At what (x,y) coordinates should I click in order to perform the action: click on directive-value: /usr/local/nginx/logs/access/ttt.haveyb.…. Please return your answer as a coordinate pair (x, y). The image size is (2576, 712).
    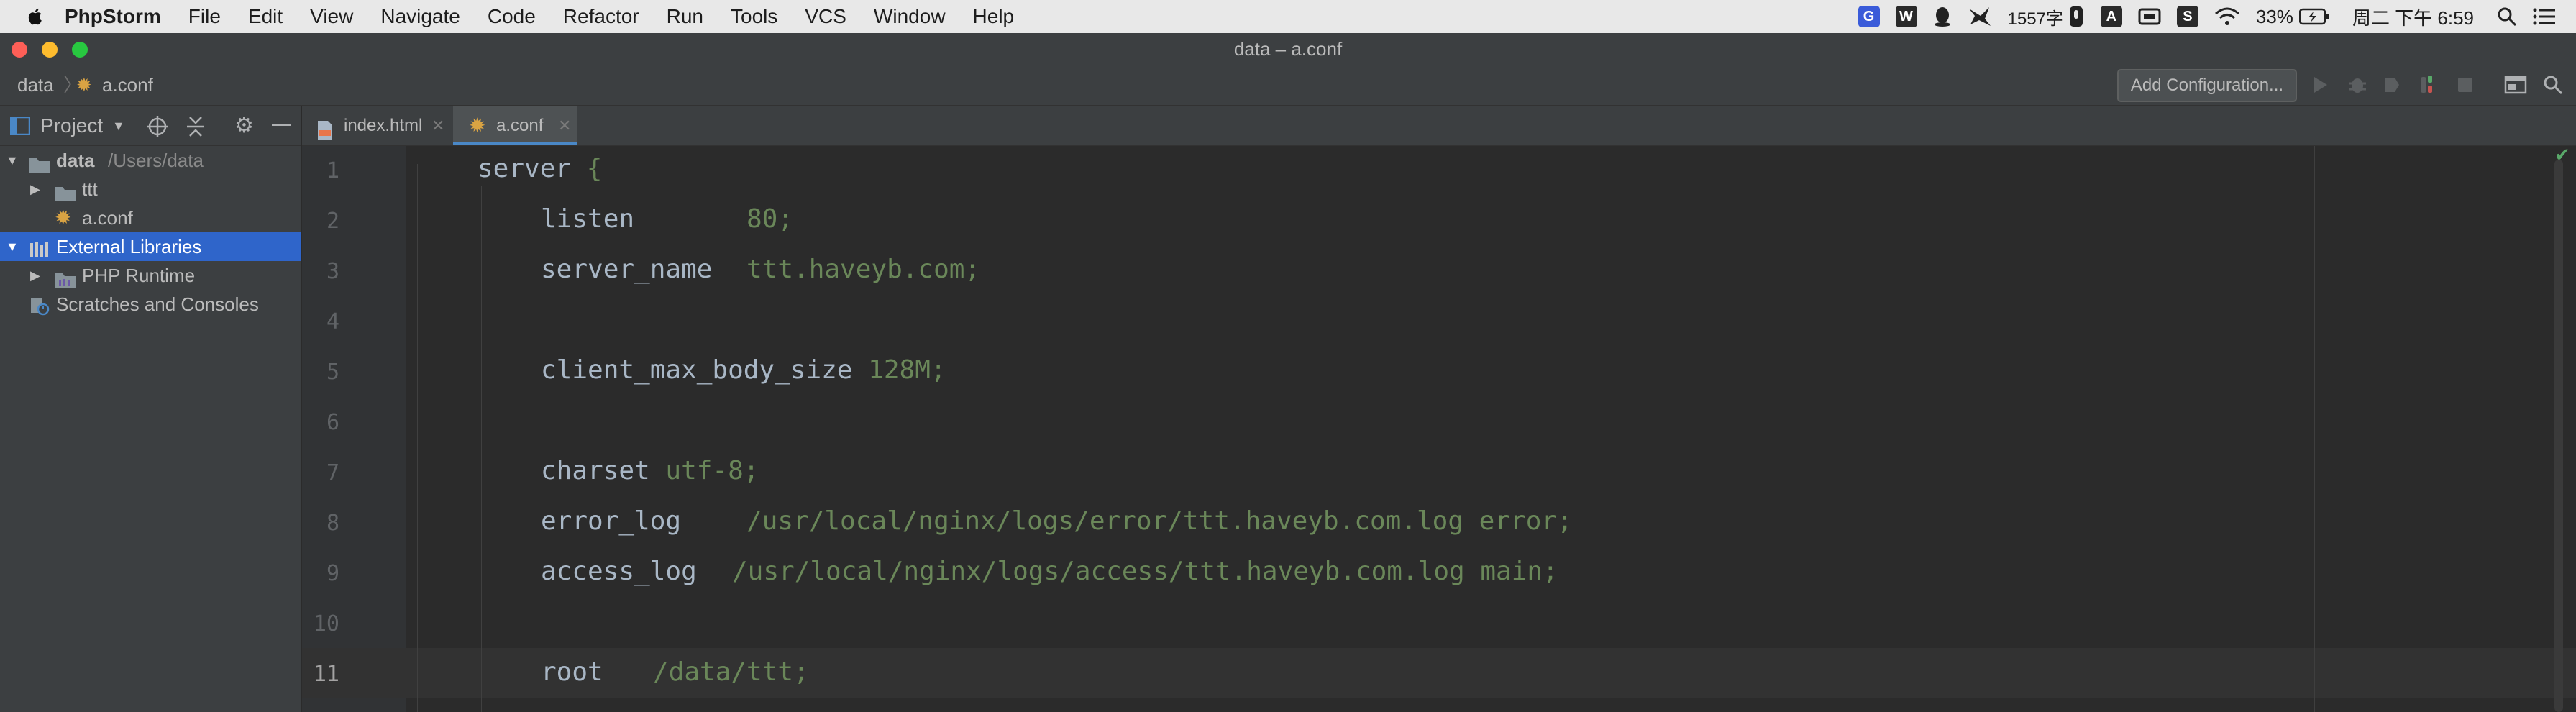
    Looking at the image, I should click on (1145, 571).